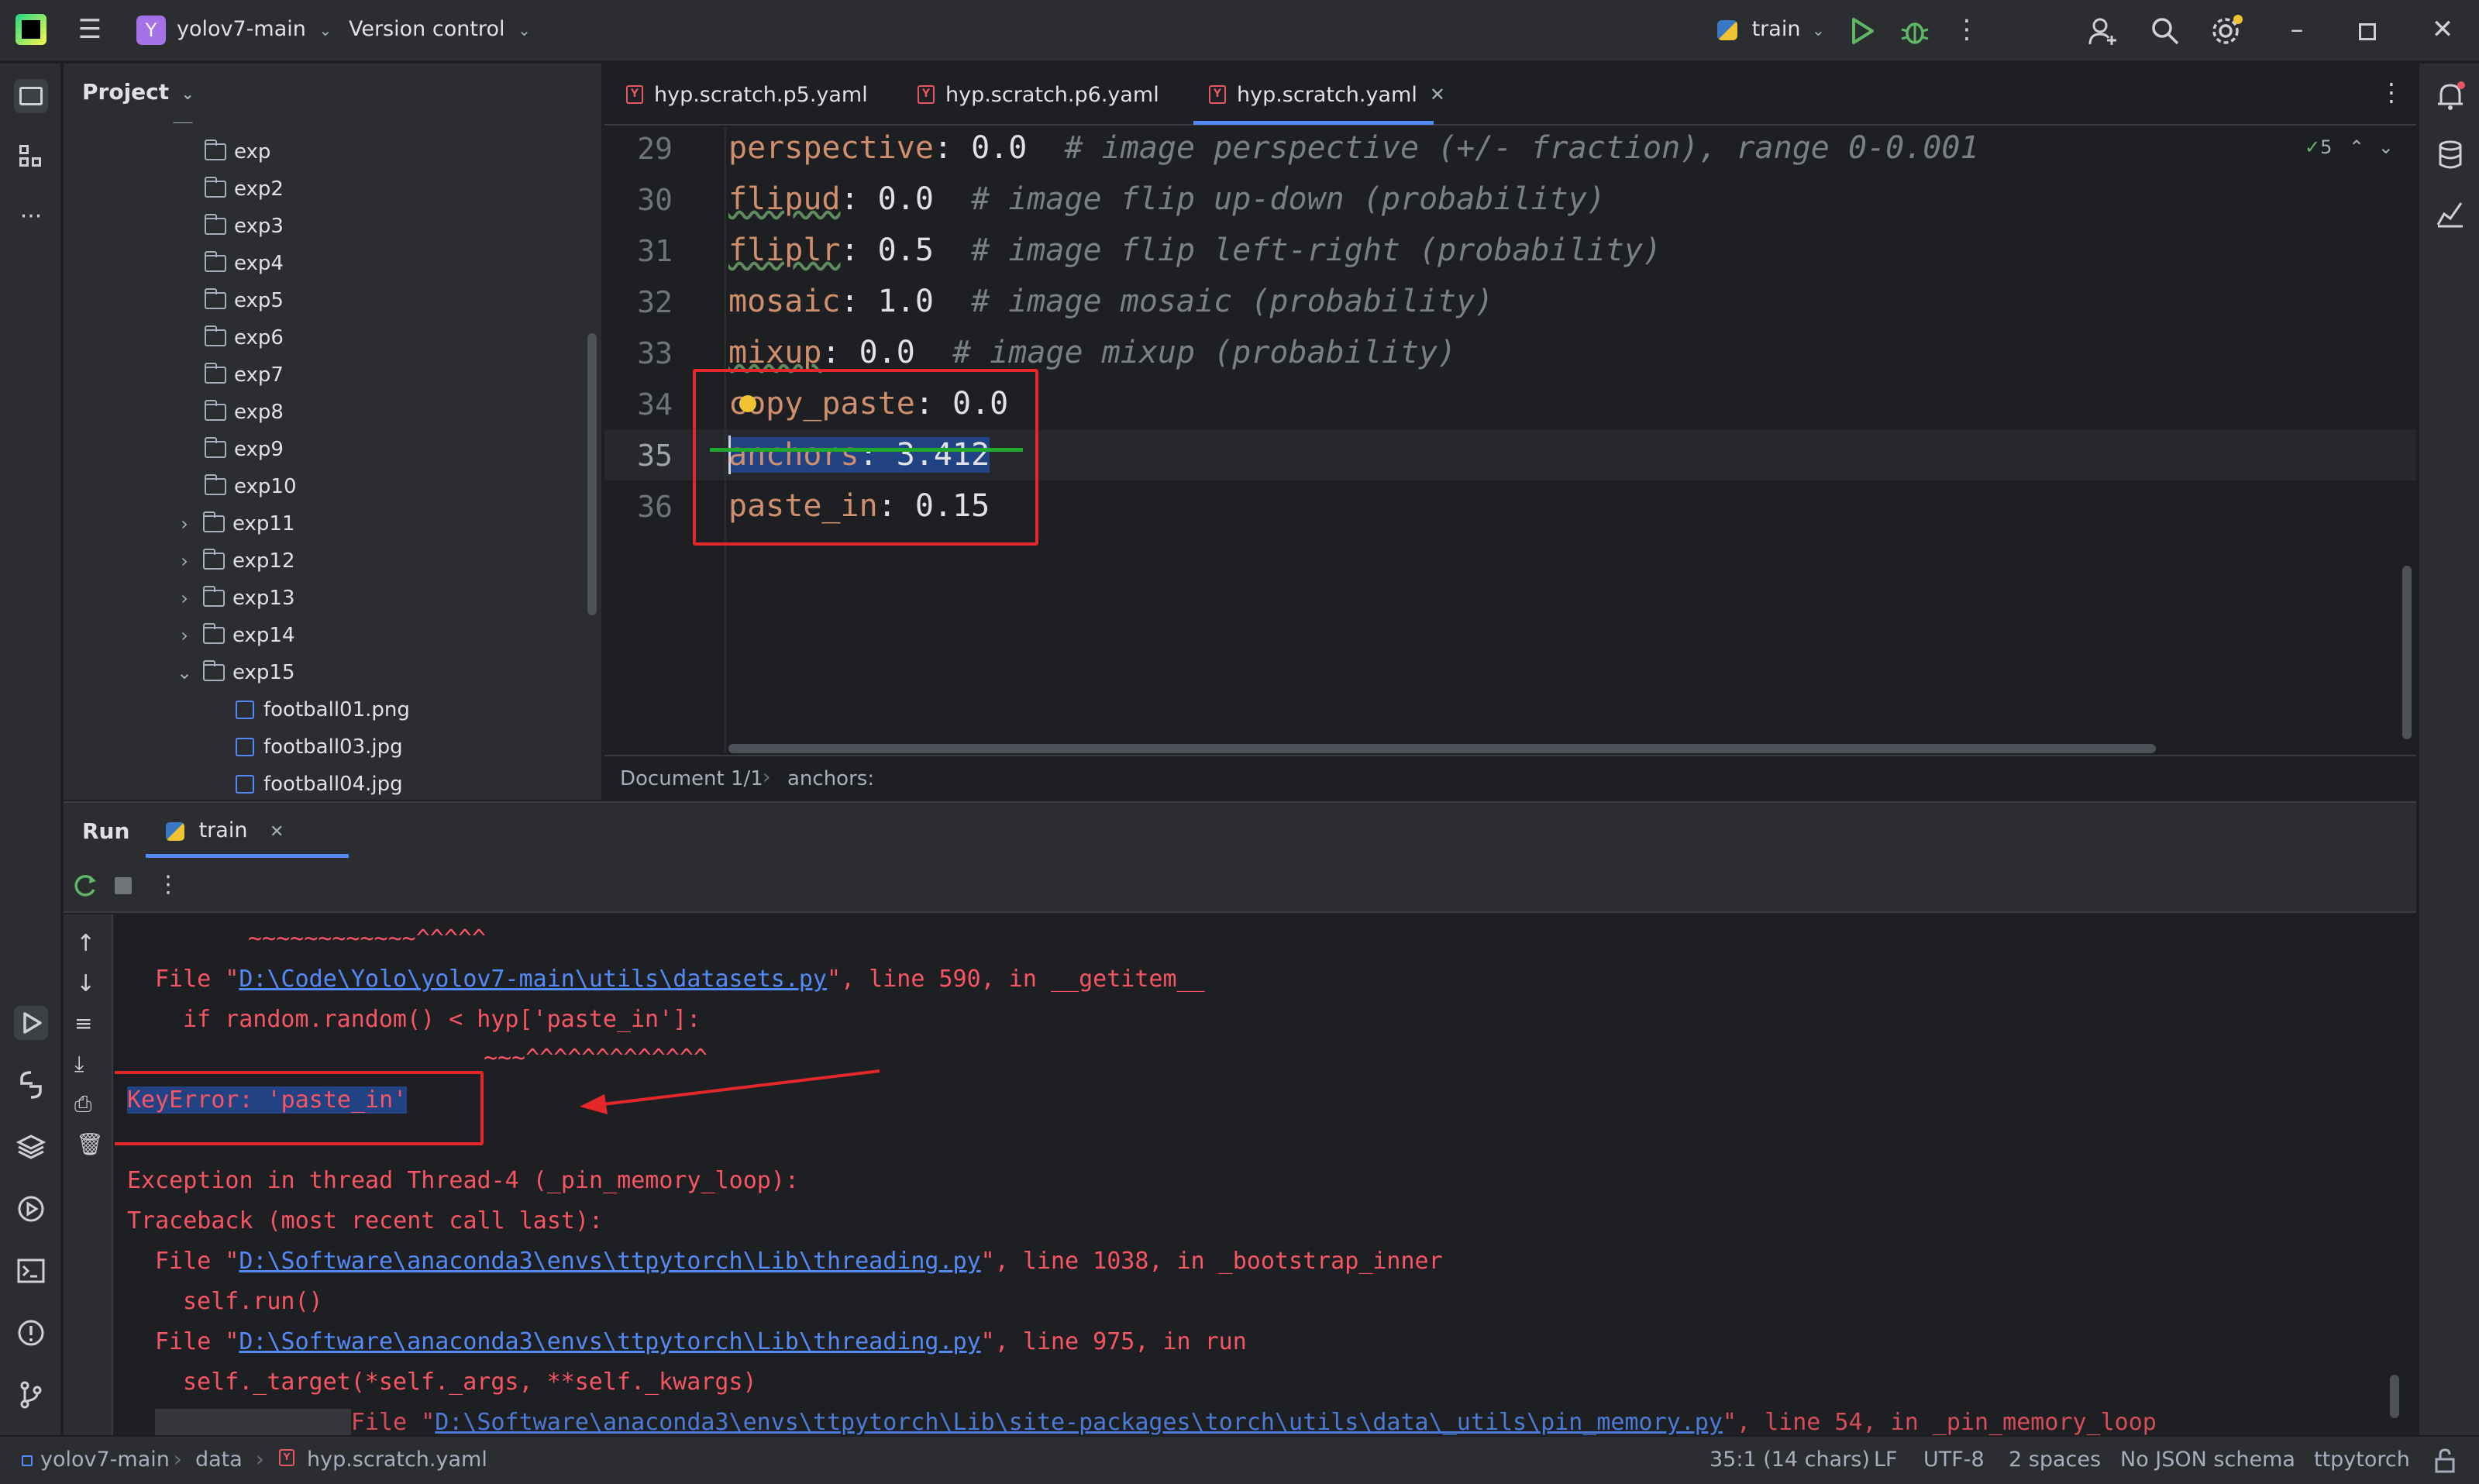 Image resolution: width=2479 pixels, height=1484 pixels. I want to click on stop-icon, so click(123, 885).